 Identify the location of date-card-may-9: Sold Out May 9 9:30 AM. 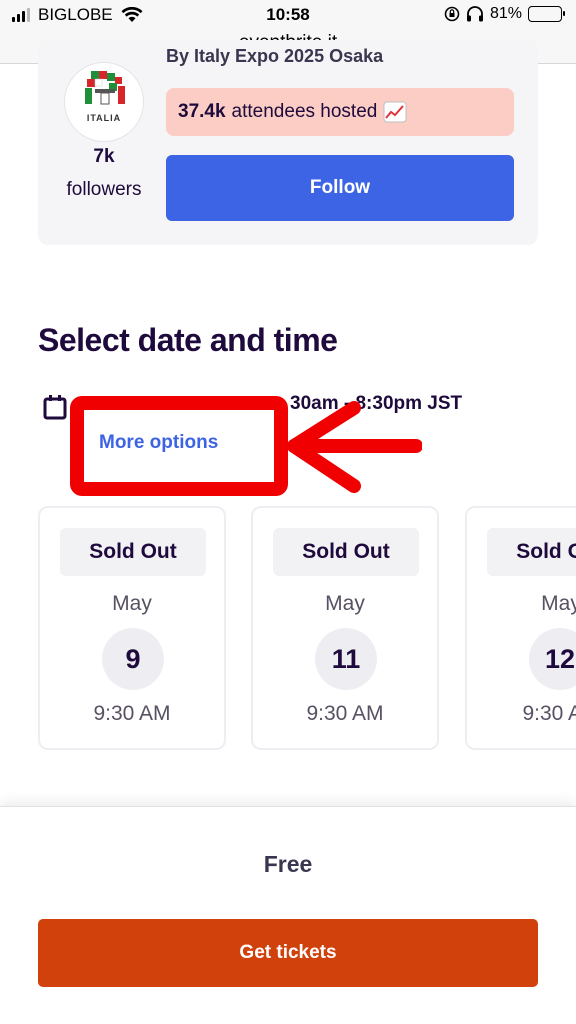
(132, 628).